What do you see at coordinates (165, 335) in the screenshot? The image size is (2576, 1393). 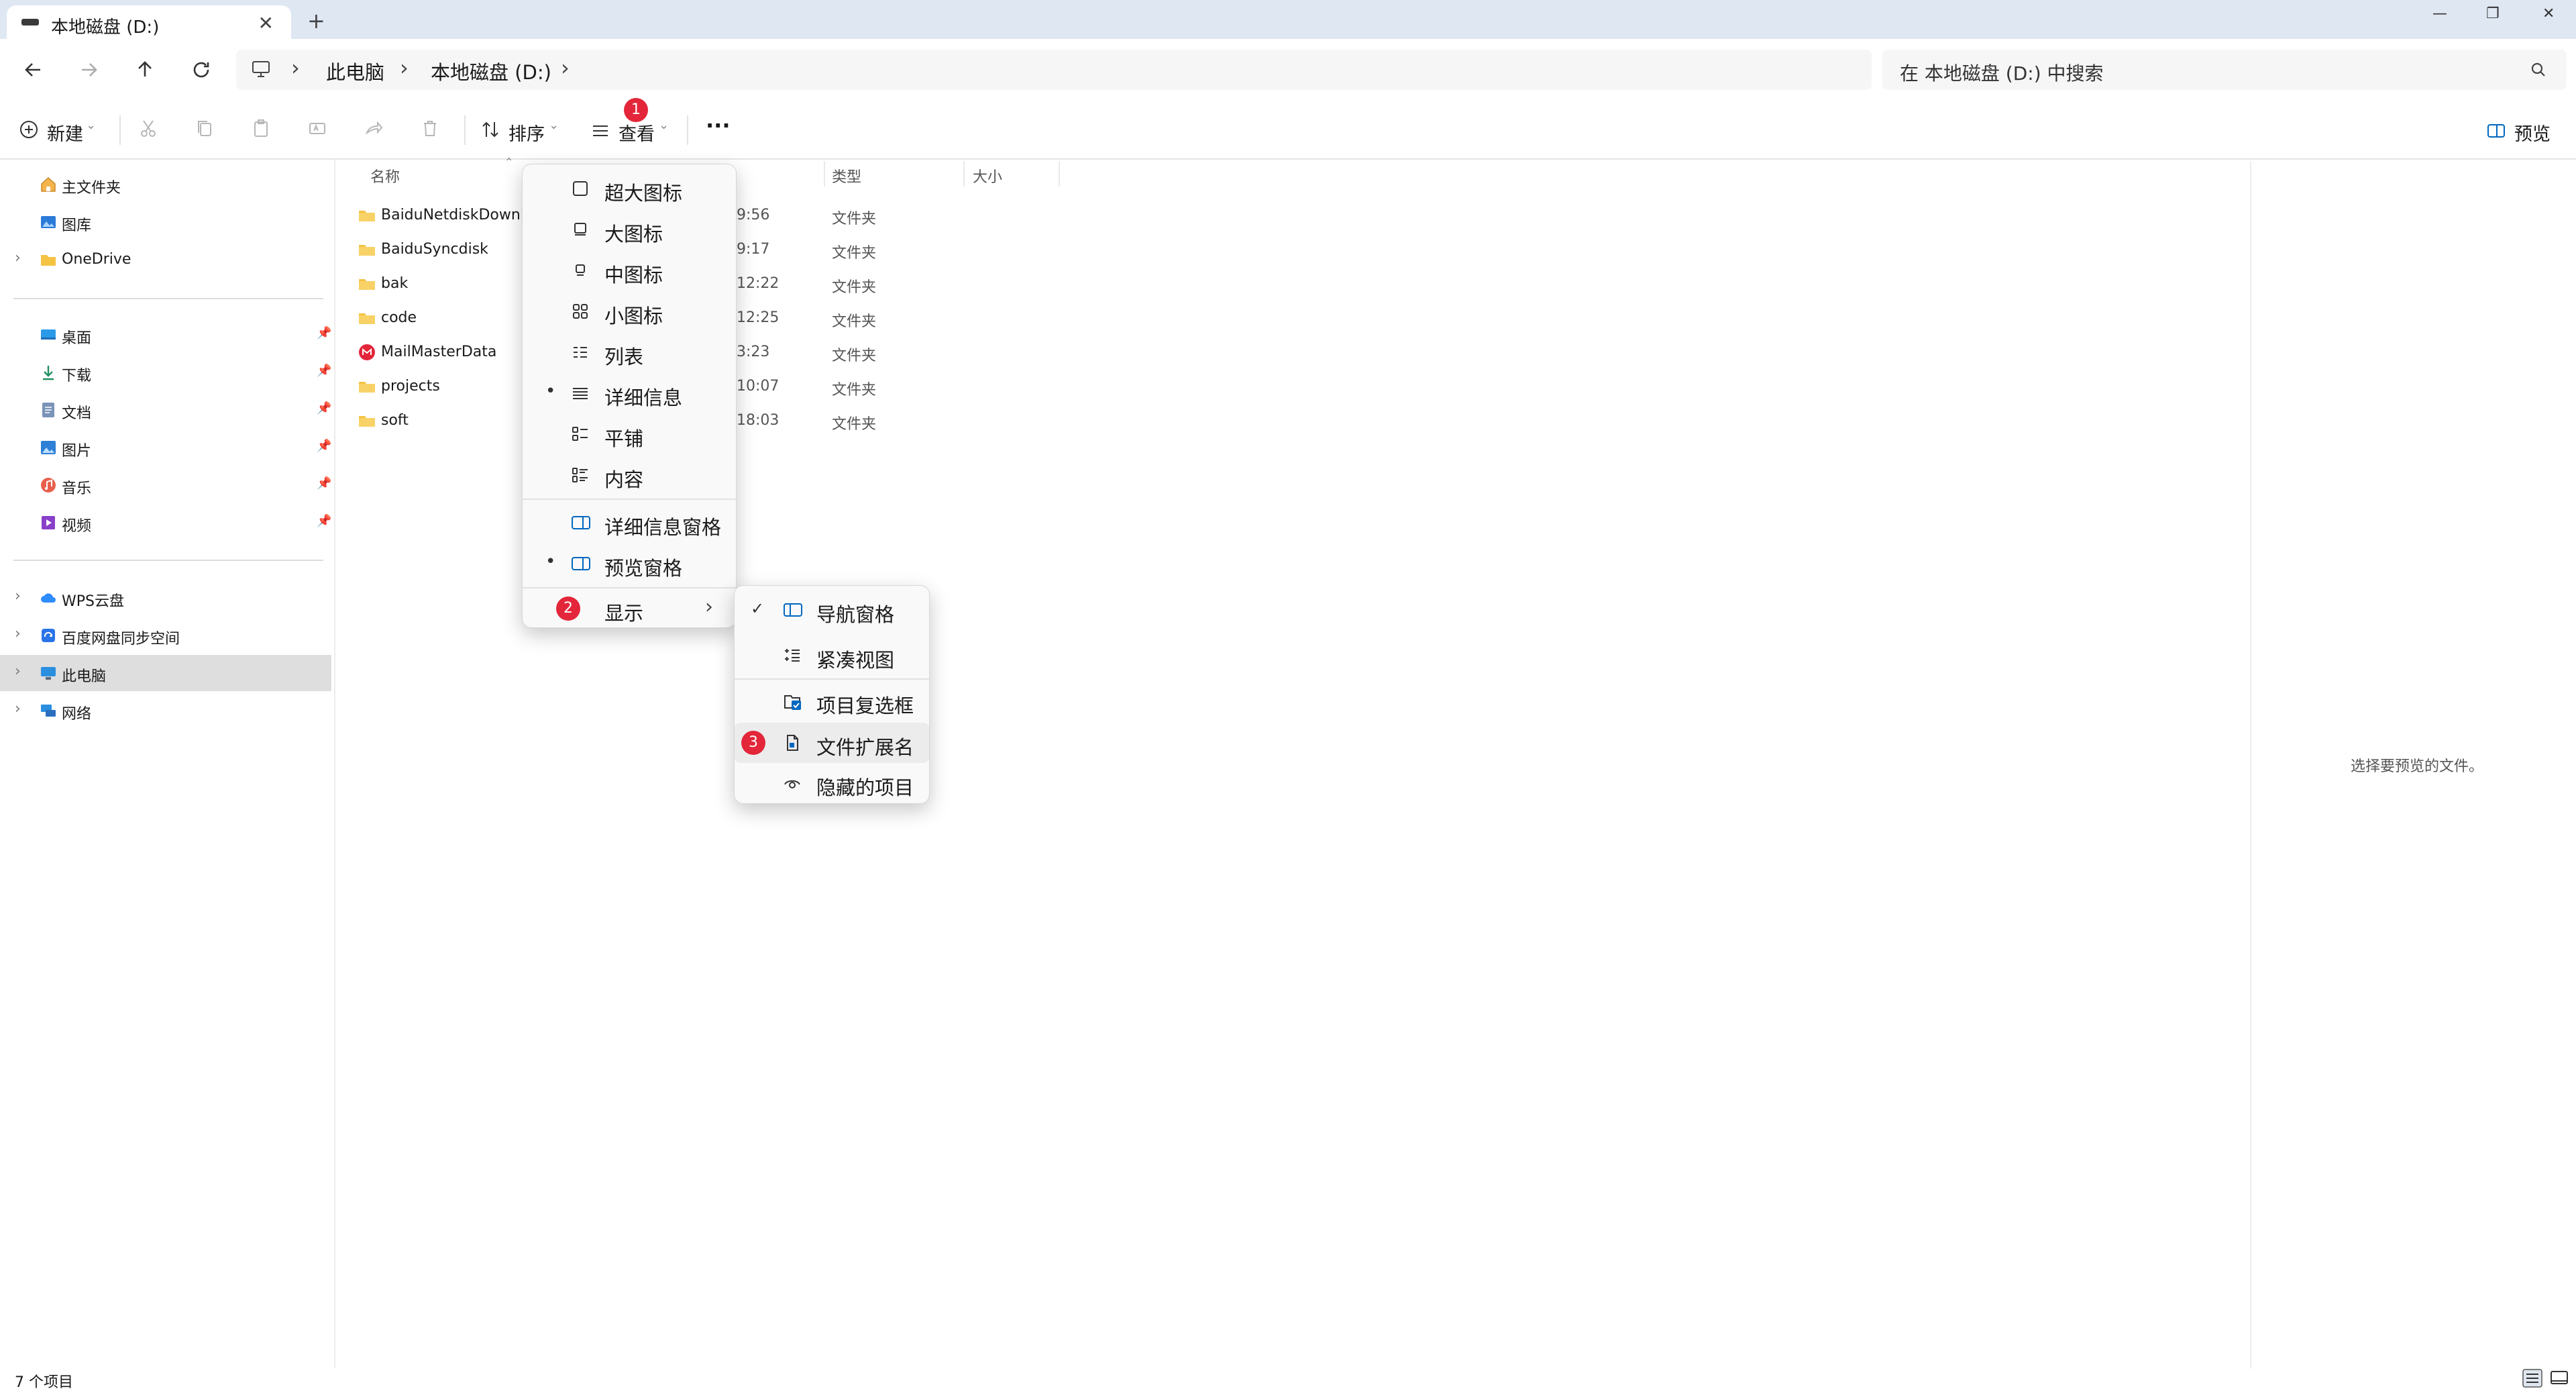 I see `sidebar-item-desktop: 桌面 📌` at bounding box center [165, 335].